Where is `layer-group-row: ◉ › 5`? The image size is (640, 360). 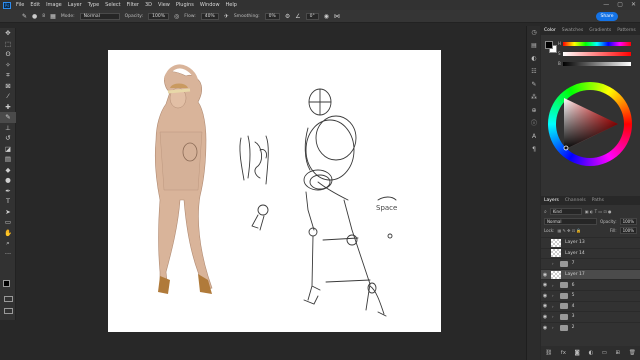 layer-group-row: ◉ › 5 is located at coordinates (590, 295).